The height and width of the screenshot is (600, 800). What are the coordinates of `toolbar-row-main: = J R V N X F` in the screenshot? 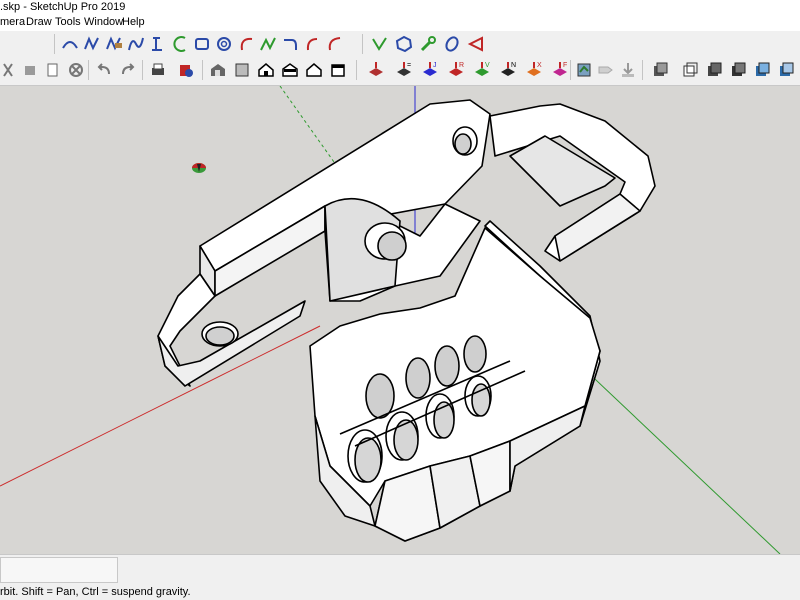 It's located at (400, 70).